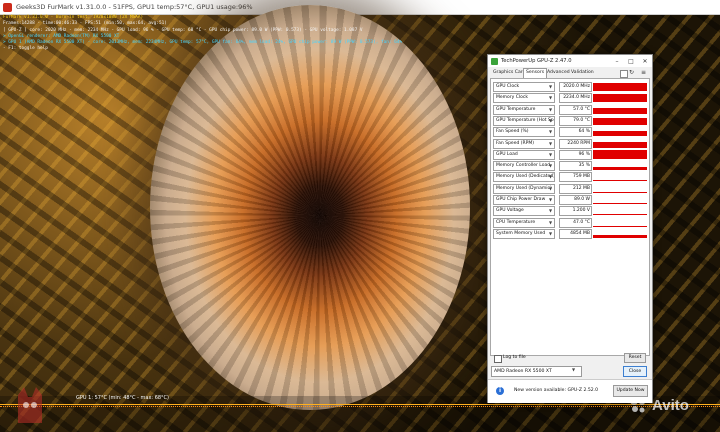  What do you see at coordinates (500, 391) in the screenshot?
I see `info-icon: i` at bounding box center [500, 391].